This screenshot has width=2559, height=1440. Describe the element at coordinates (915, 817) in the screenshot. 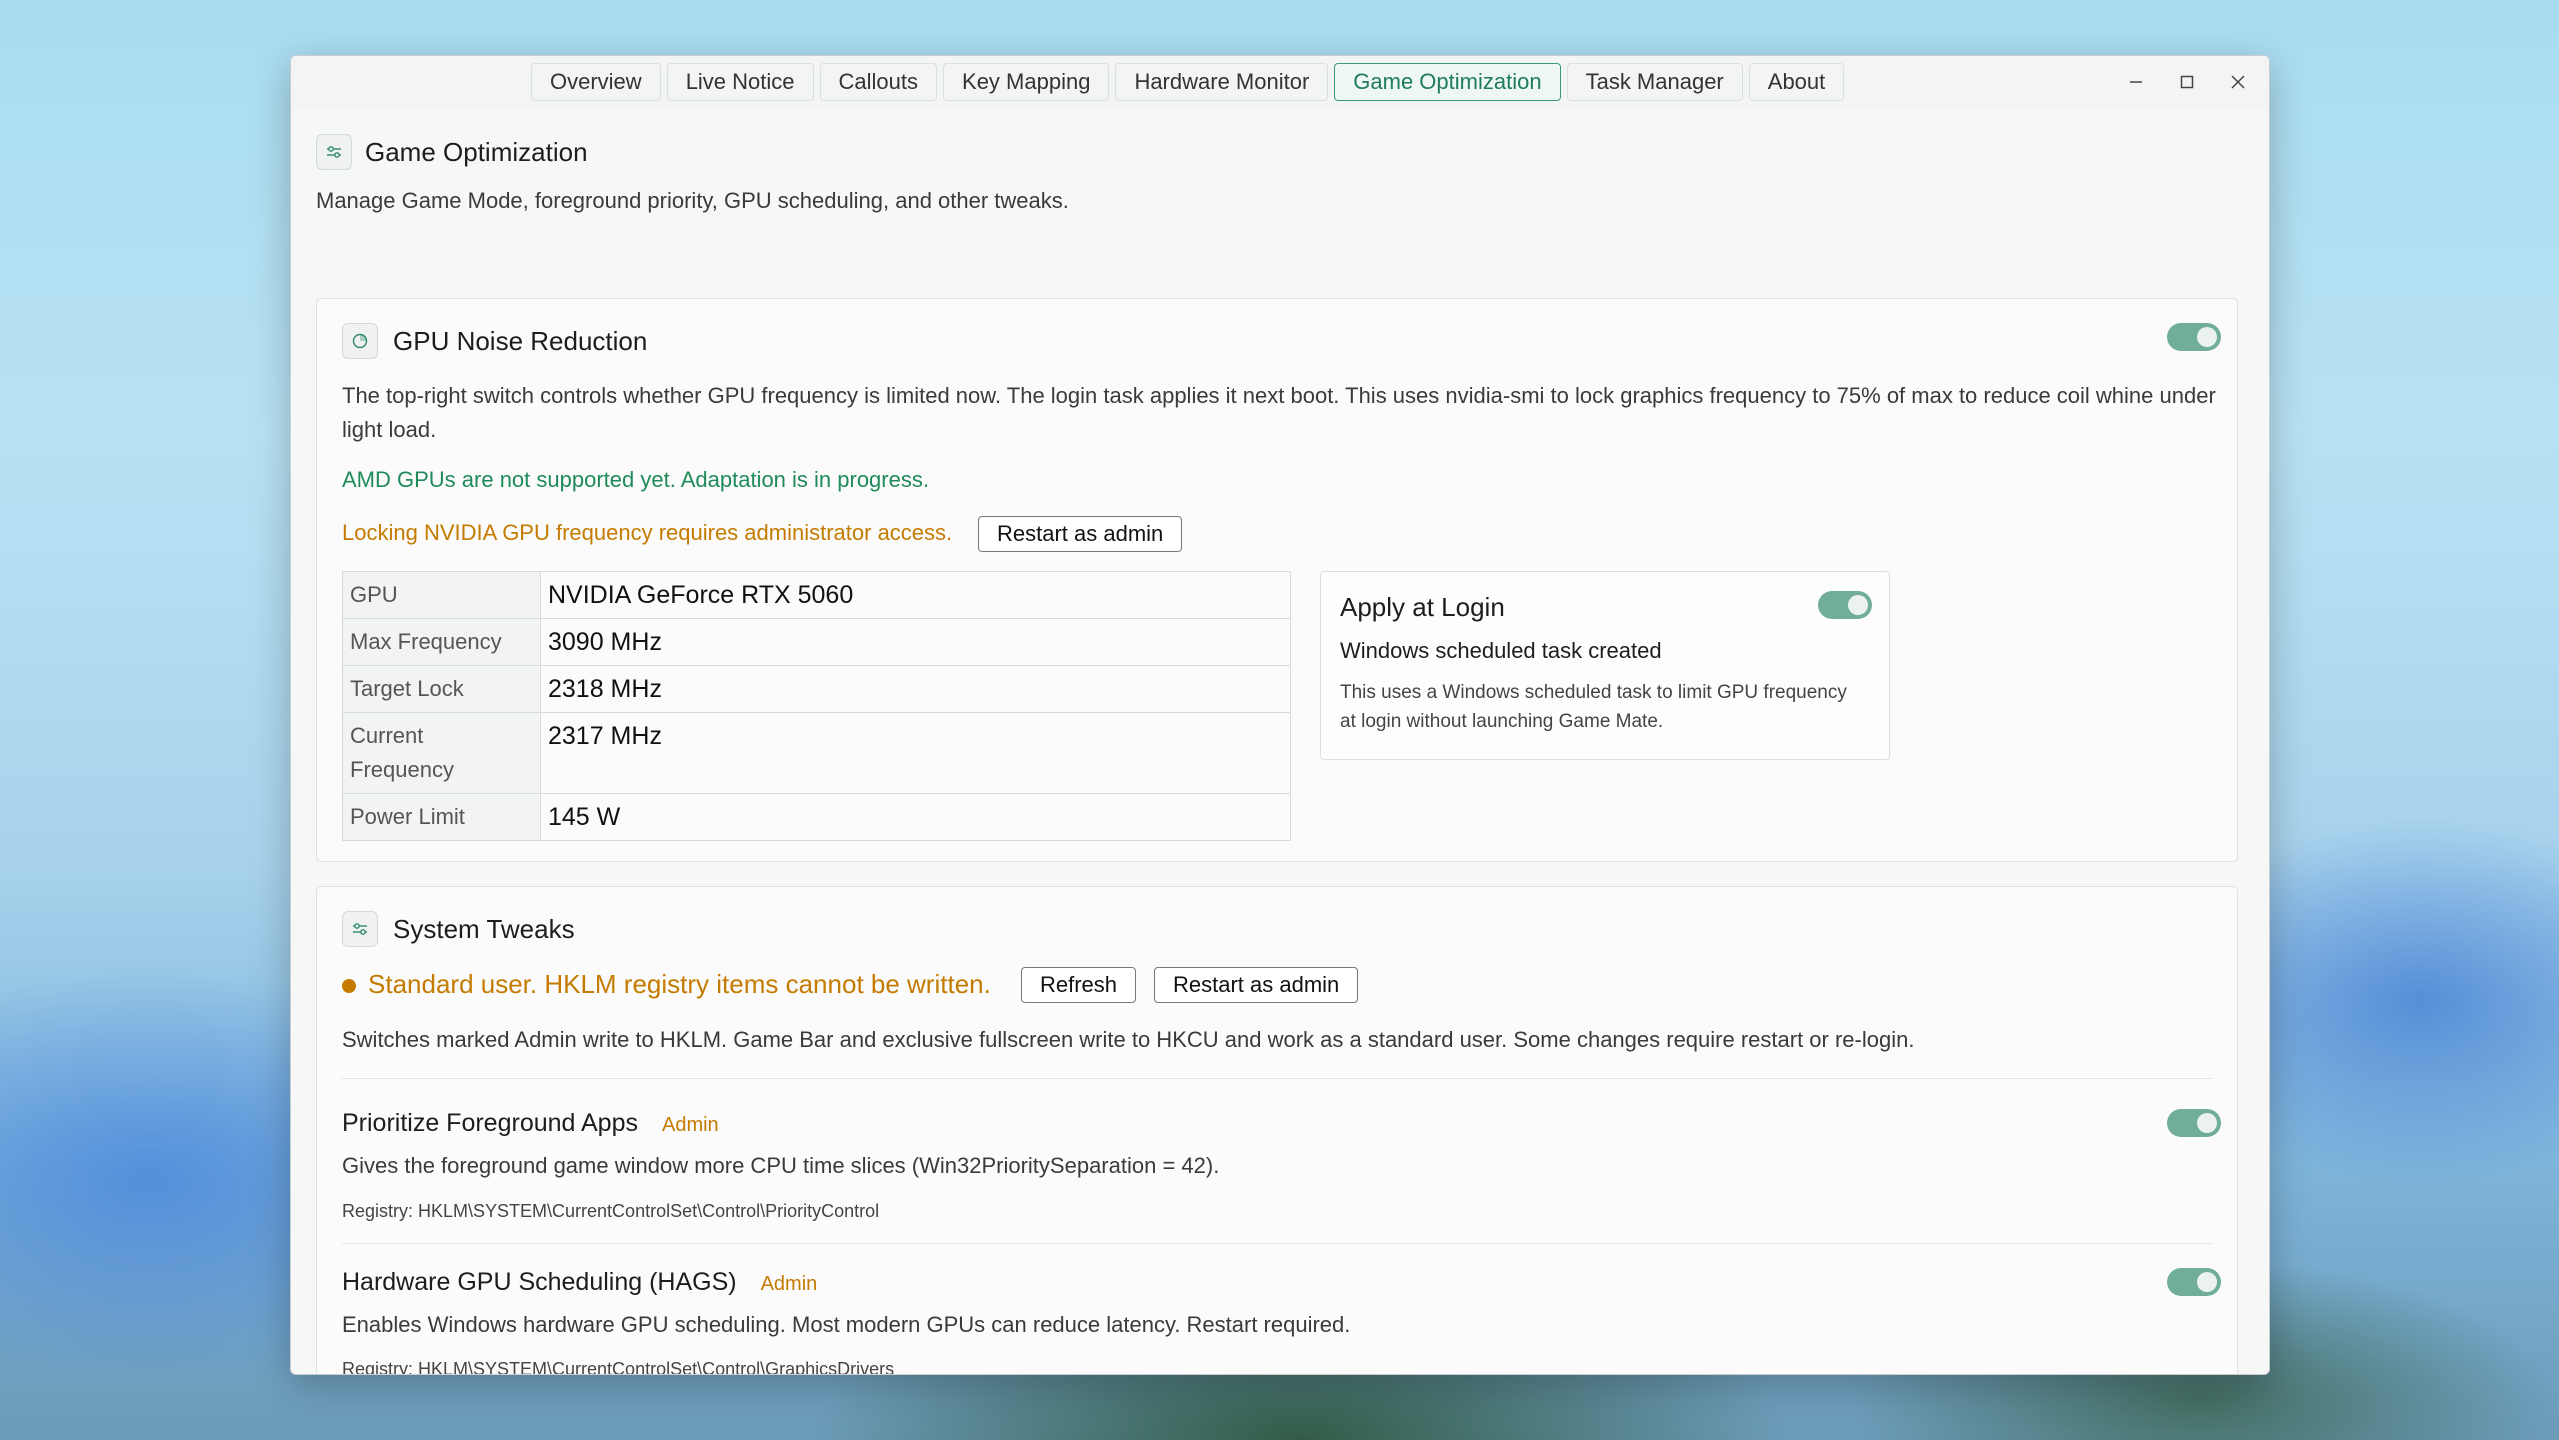

I see `power-limit-value: 145 W` at that location.